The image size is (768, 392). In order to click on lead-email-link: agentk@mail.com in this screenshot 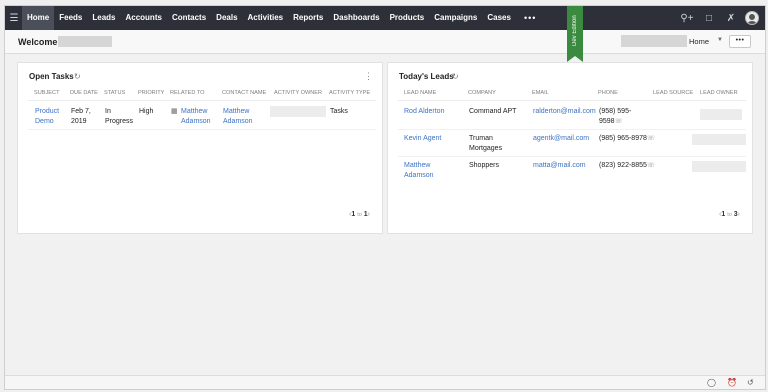, I will do `click(561, 139)`.